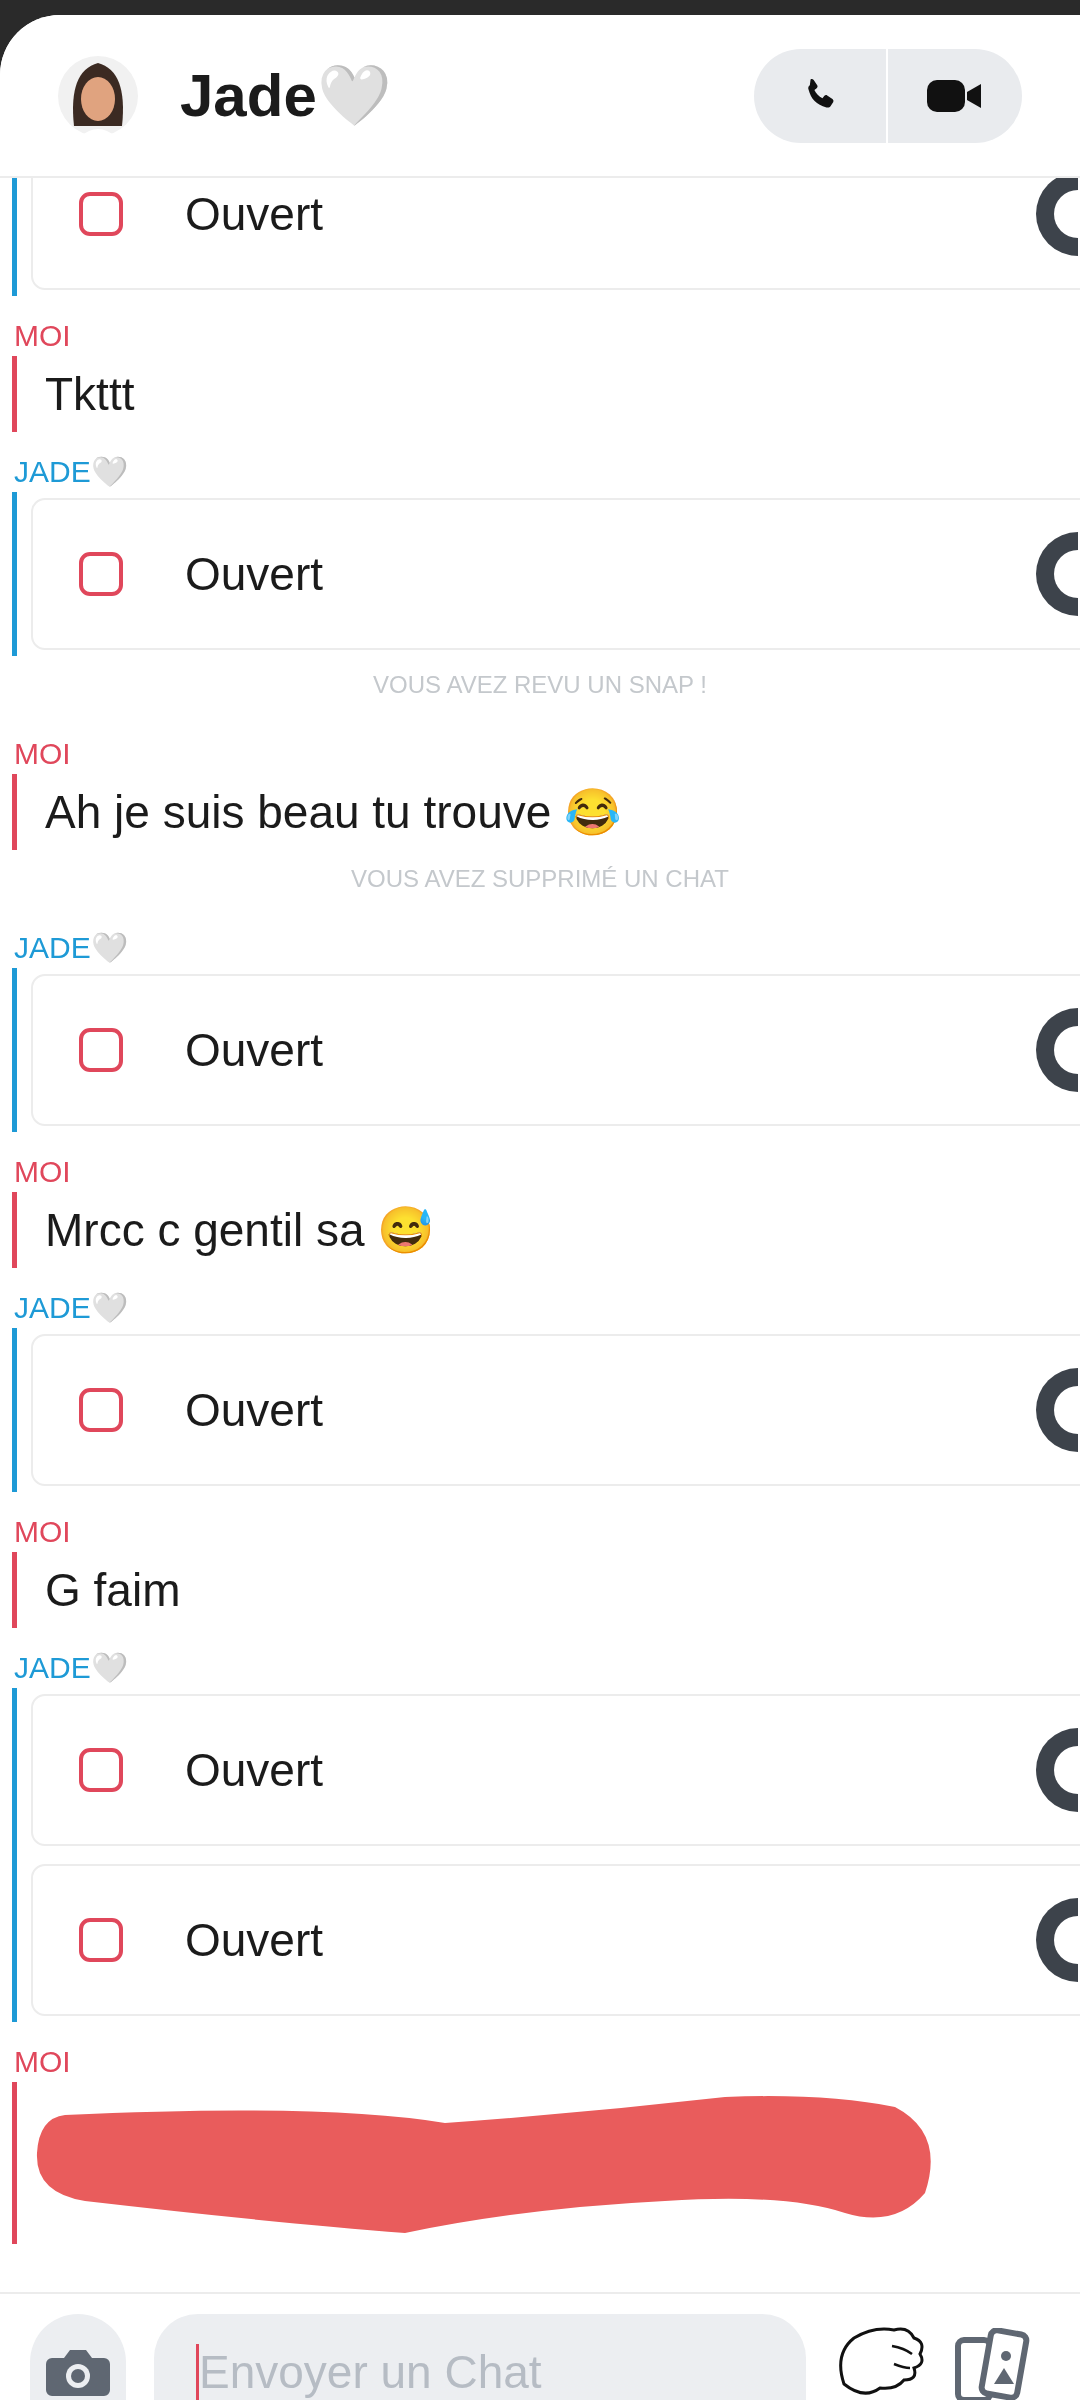  I want to click on message-text: Mrcc c gentil sa 😅, so click(240, 1230).